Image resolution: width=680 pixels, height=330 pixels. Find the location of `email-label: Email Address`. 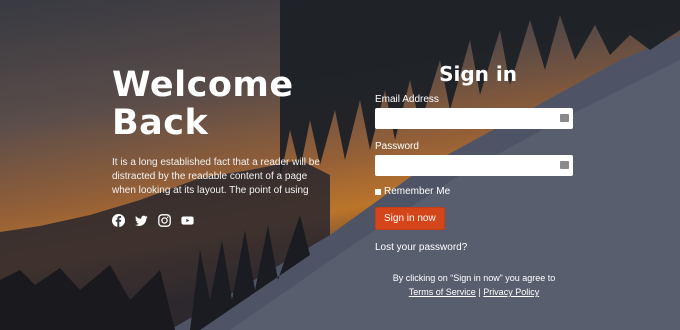

email-label: Email Address is located at coordinates (407, 99).